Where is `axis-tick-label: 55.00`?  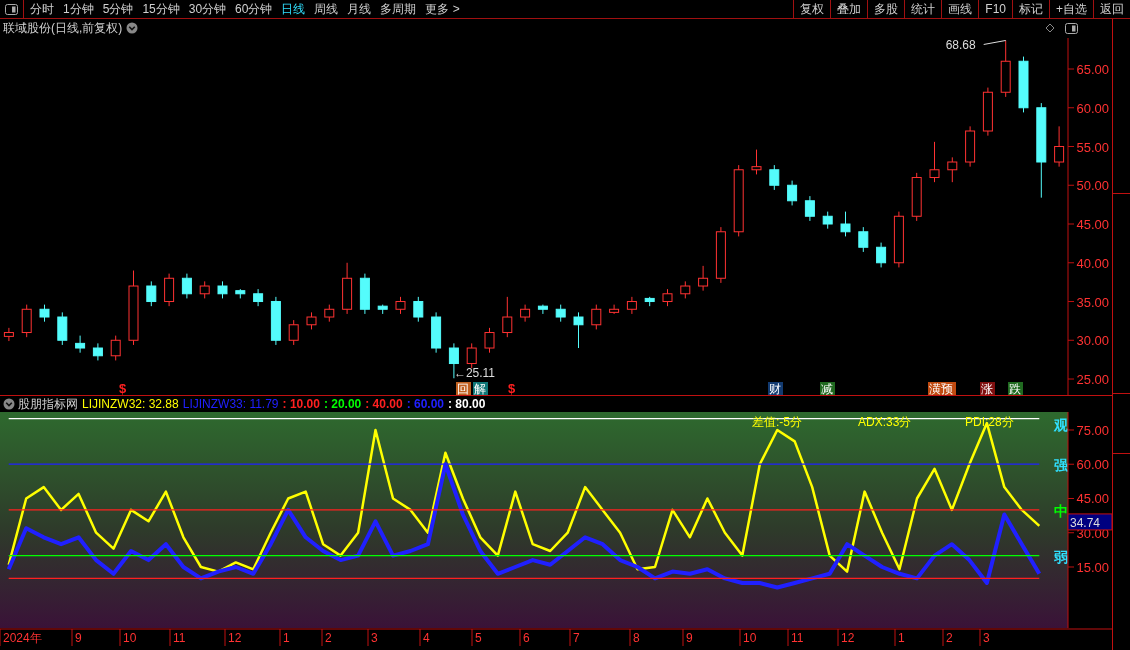 axis-tick-label: 55.00 is located at coordinates (1092, 147).